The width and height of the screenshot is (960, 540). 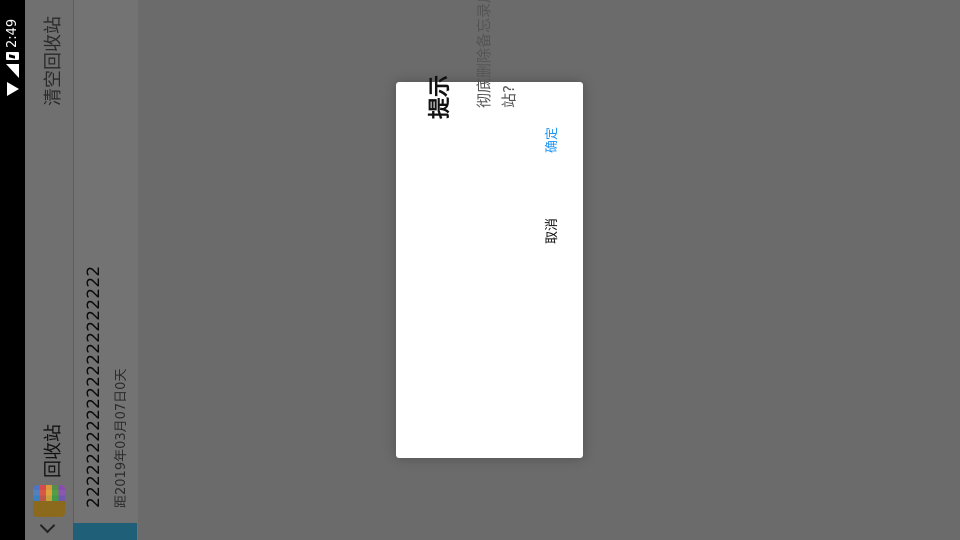 What do you see at coordinates (12, 33) in the screenshot?
I see `status-time: 2:49` at bounding box center [12, 33].